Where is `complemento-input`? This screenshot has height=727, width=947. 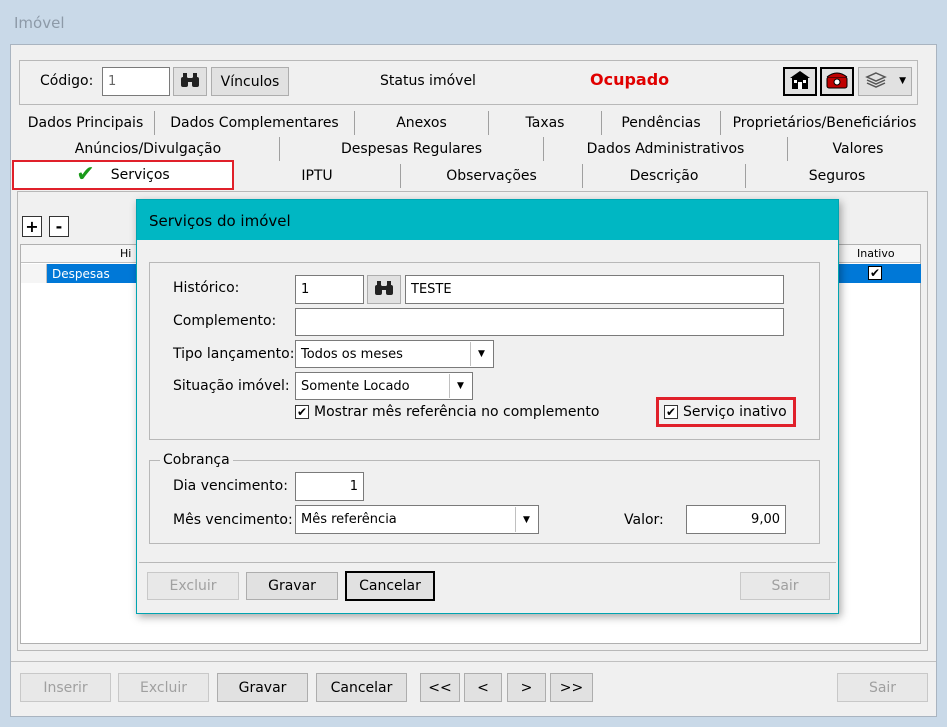 complemento-input is located at coordinates (539, 322).